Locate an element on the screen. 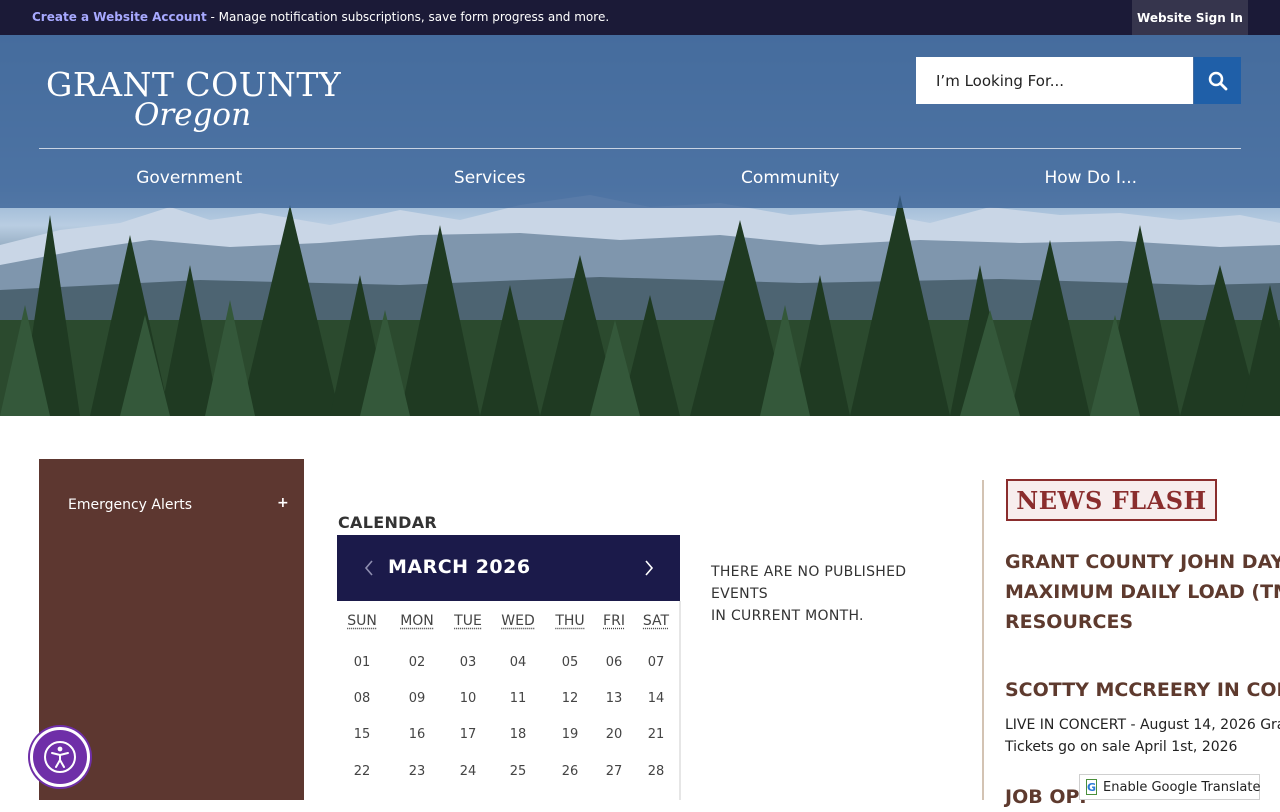  calendar-day: 01 is located at coordinates (362, 662).